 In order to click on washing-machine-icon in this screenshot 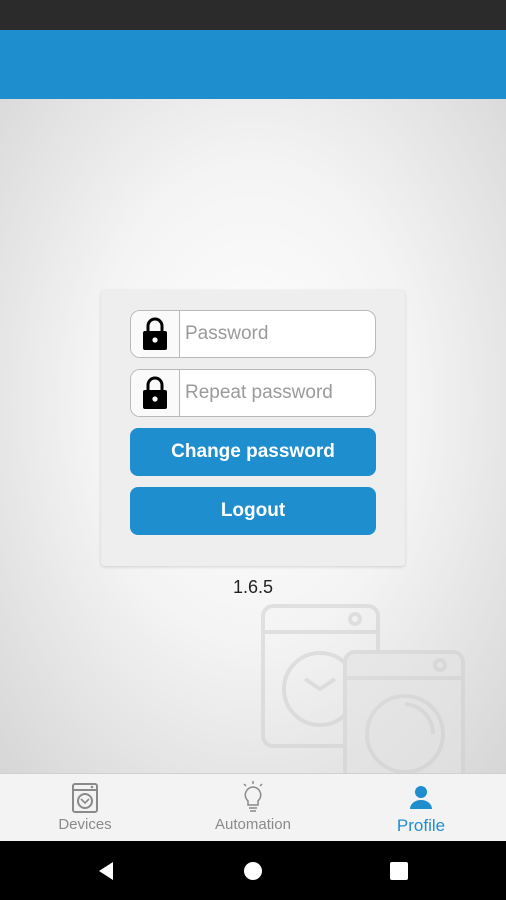, I will do `click(85, 798)`.